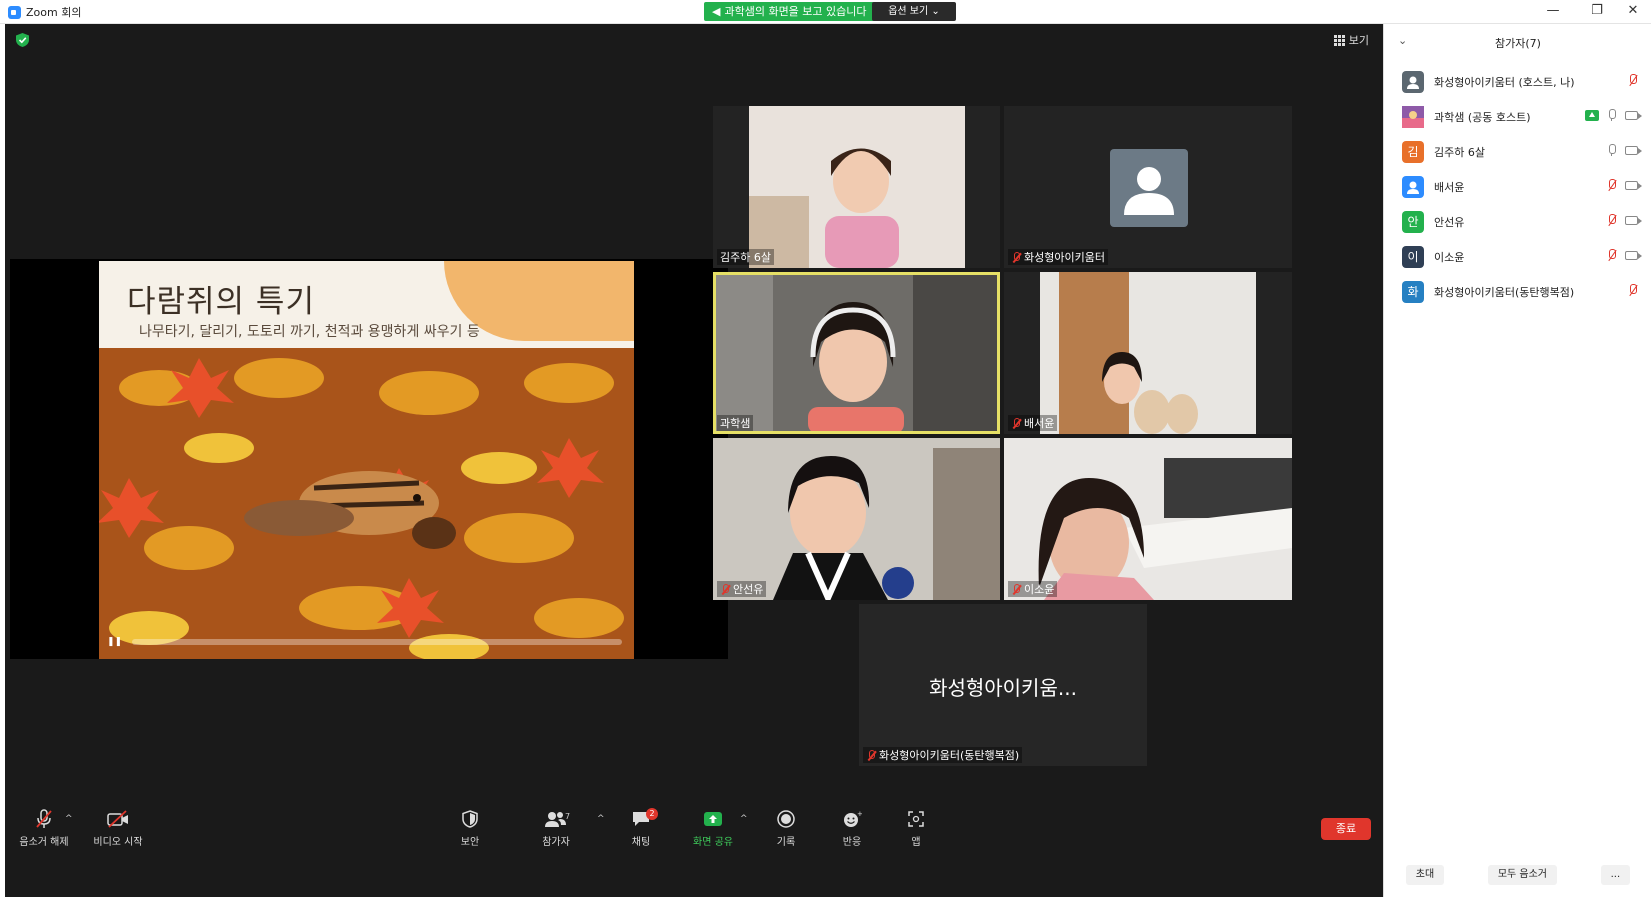  I want to click on video-tile: 이소윤, so click(1148, 519).